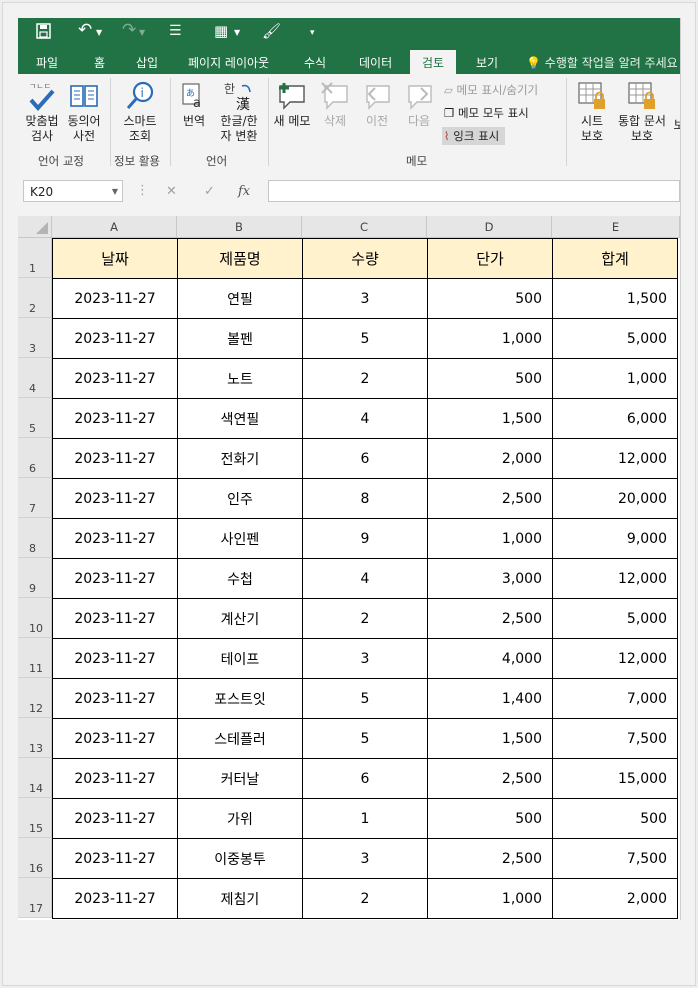 The width and height of the screenshot is (698, 988). Describe the element at coordinates (35, 418) in the screenshot. I see `row-header: 5` at that location.